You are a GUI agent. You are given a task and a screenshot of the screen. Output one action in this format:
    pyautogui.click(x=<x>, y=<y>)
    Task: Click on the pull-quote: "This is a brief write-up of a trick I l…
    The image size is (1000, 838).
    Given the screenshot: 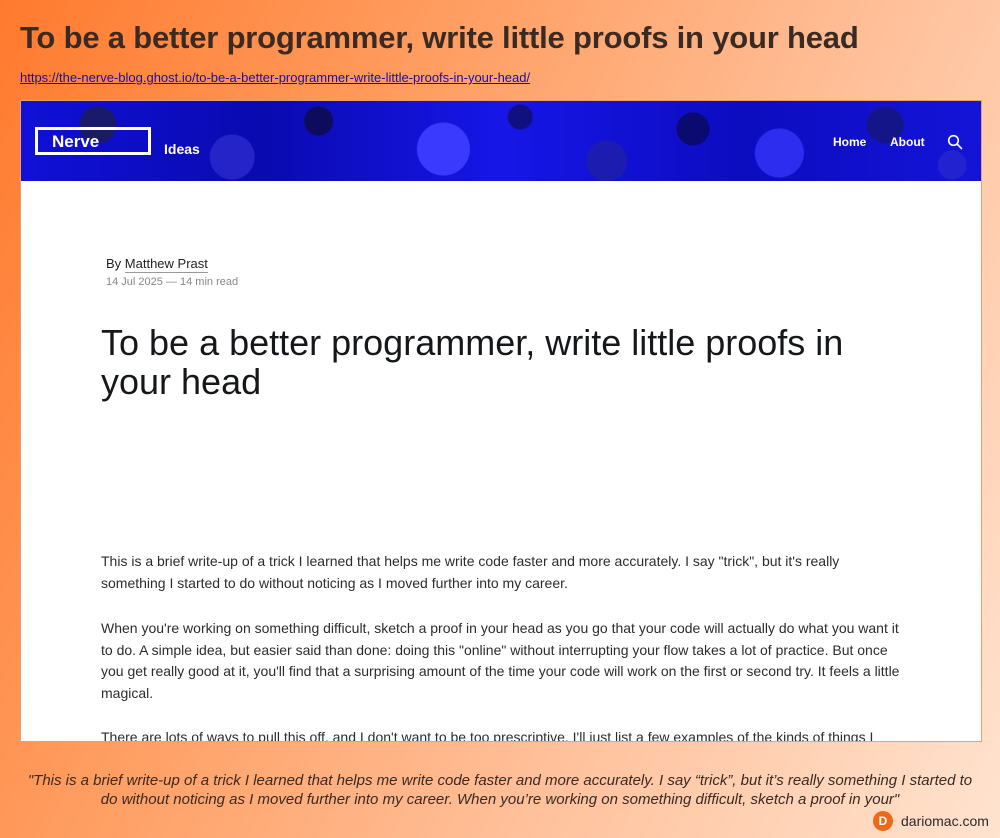 What is the action you would take?
    pyautogui.click(x=500, y=790)
    